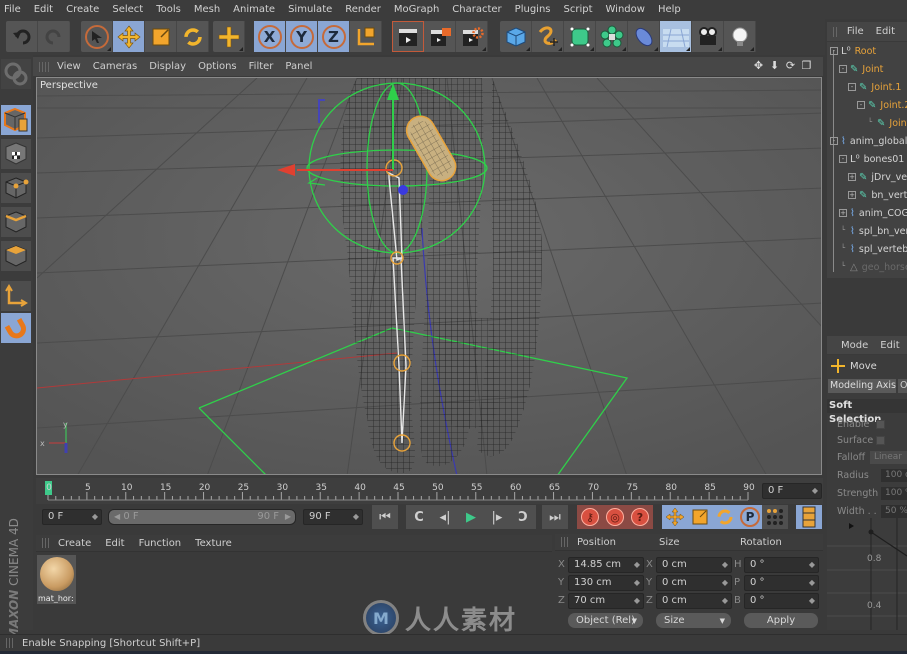 The image size is (907, 654). What do you see at coordinates (416, 9) in the screenshot?
I see `menu-mograph: MoGraph` at bounding box center [416, 9].